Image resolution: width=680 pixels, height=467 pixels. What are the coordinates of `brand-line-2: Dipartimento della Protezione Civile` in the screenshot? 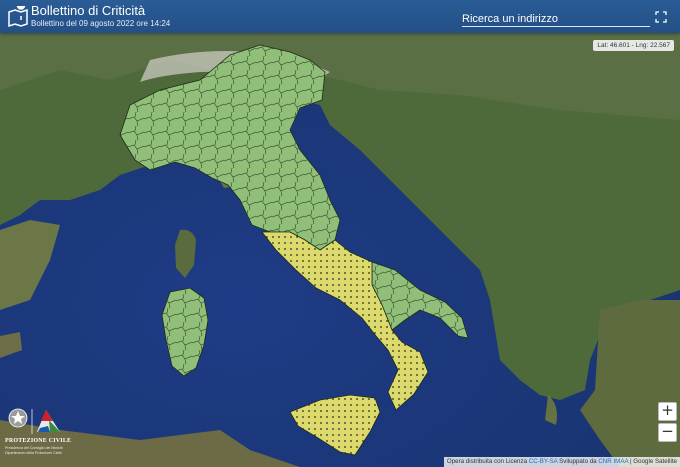 It's located at (33, 453).